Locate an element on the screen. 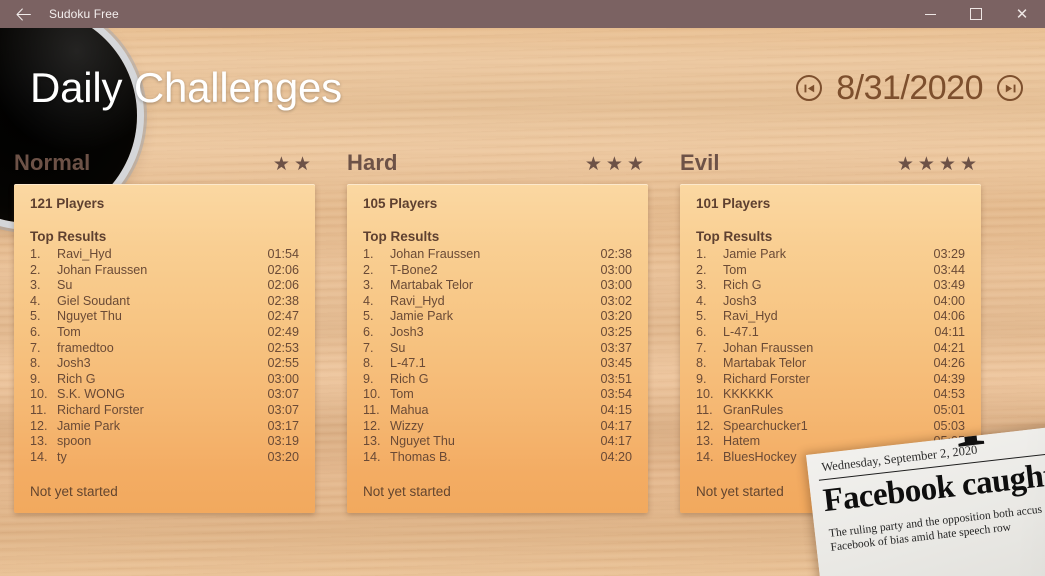  result-row: 9. Rich G 03:00 is located at coordinates (164, 380).